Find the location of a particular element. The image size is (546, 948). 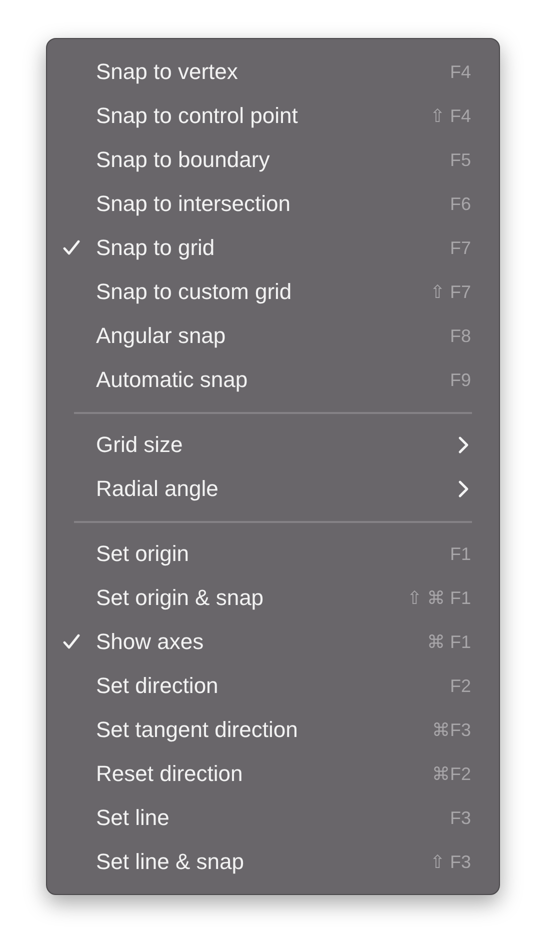

keyboard-shortcut: ⇧ F3 is located at coordinates (450, 862).